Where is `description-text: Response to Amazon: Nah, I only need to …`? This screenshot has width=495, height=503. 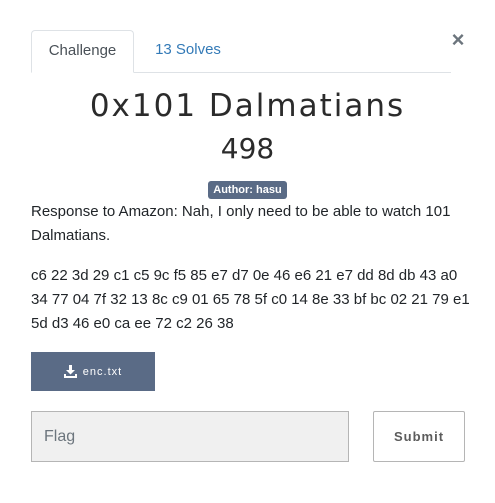 description-text: Response to Amazon: Nah, I only need to … is located at coordinates (241, 223).